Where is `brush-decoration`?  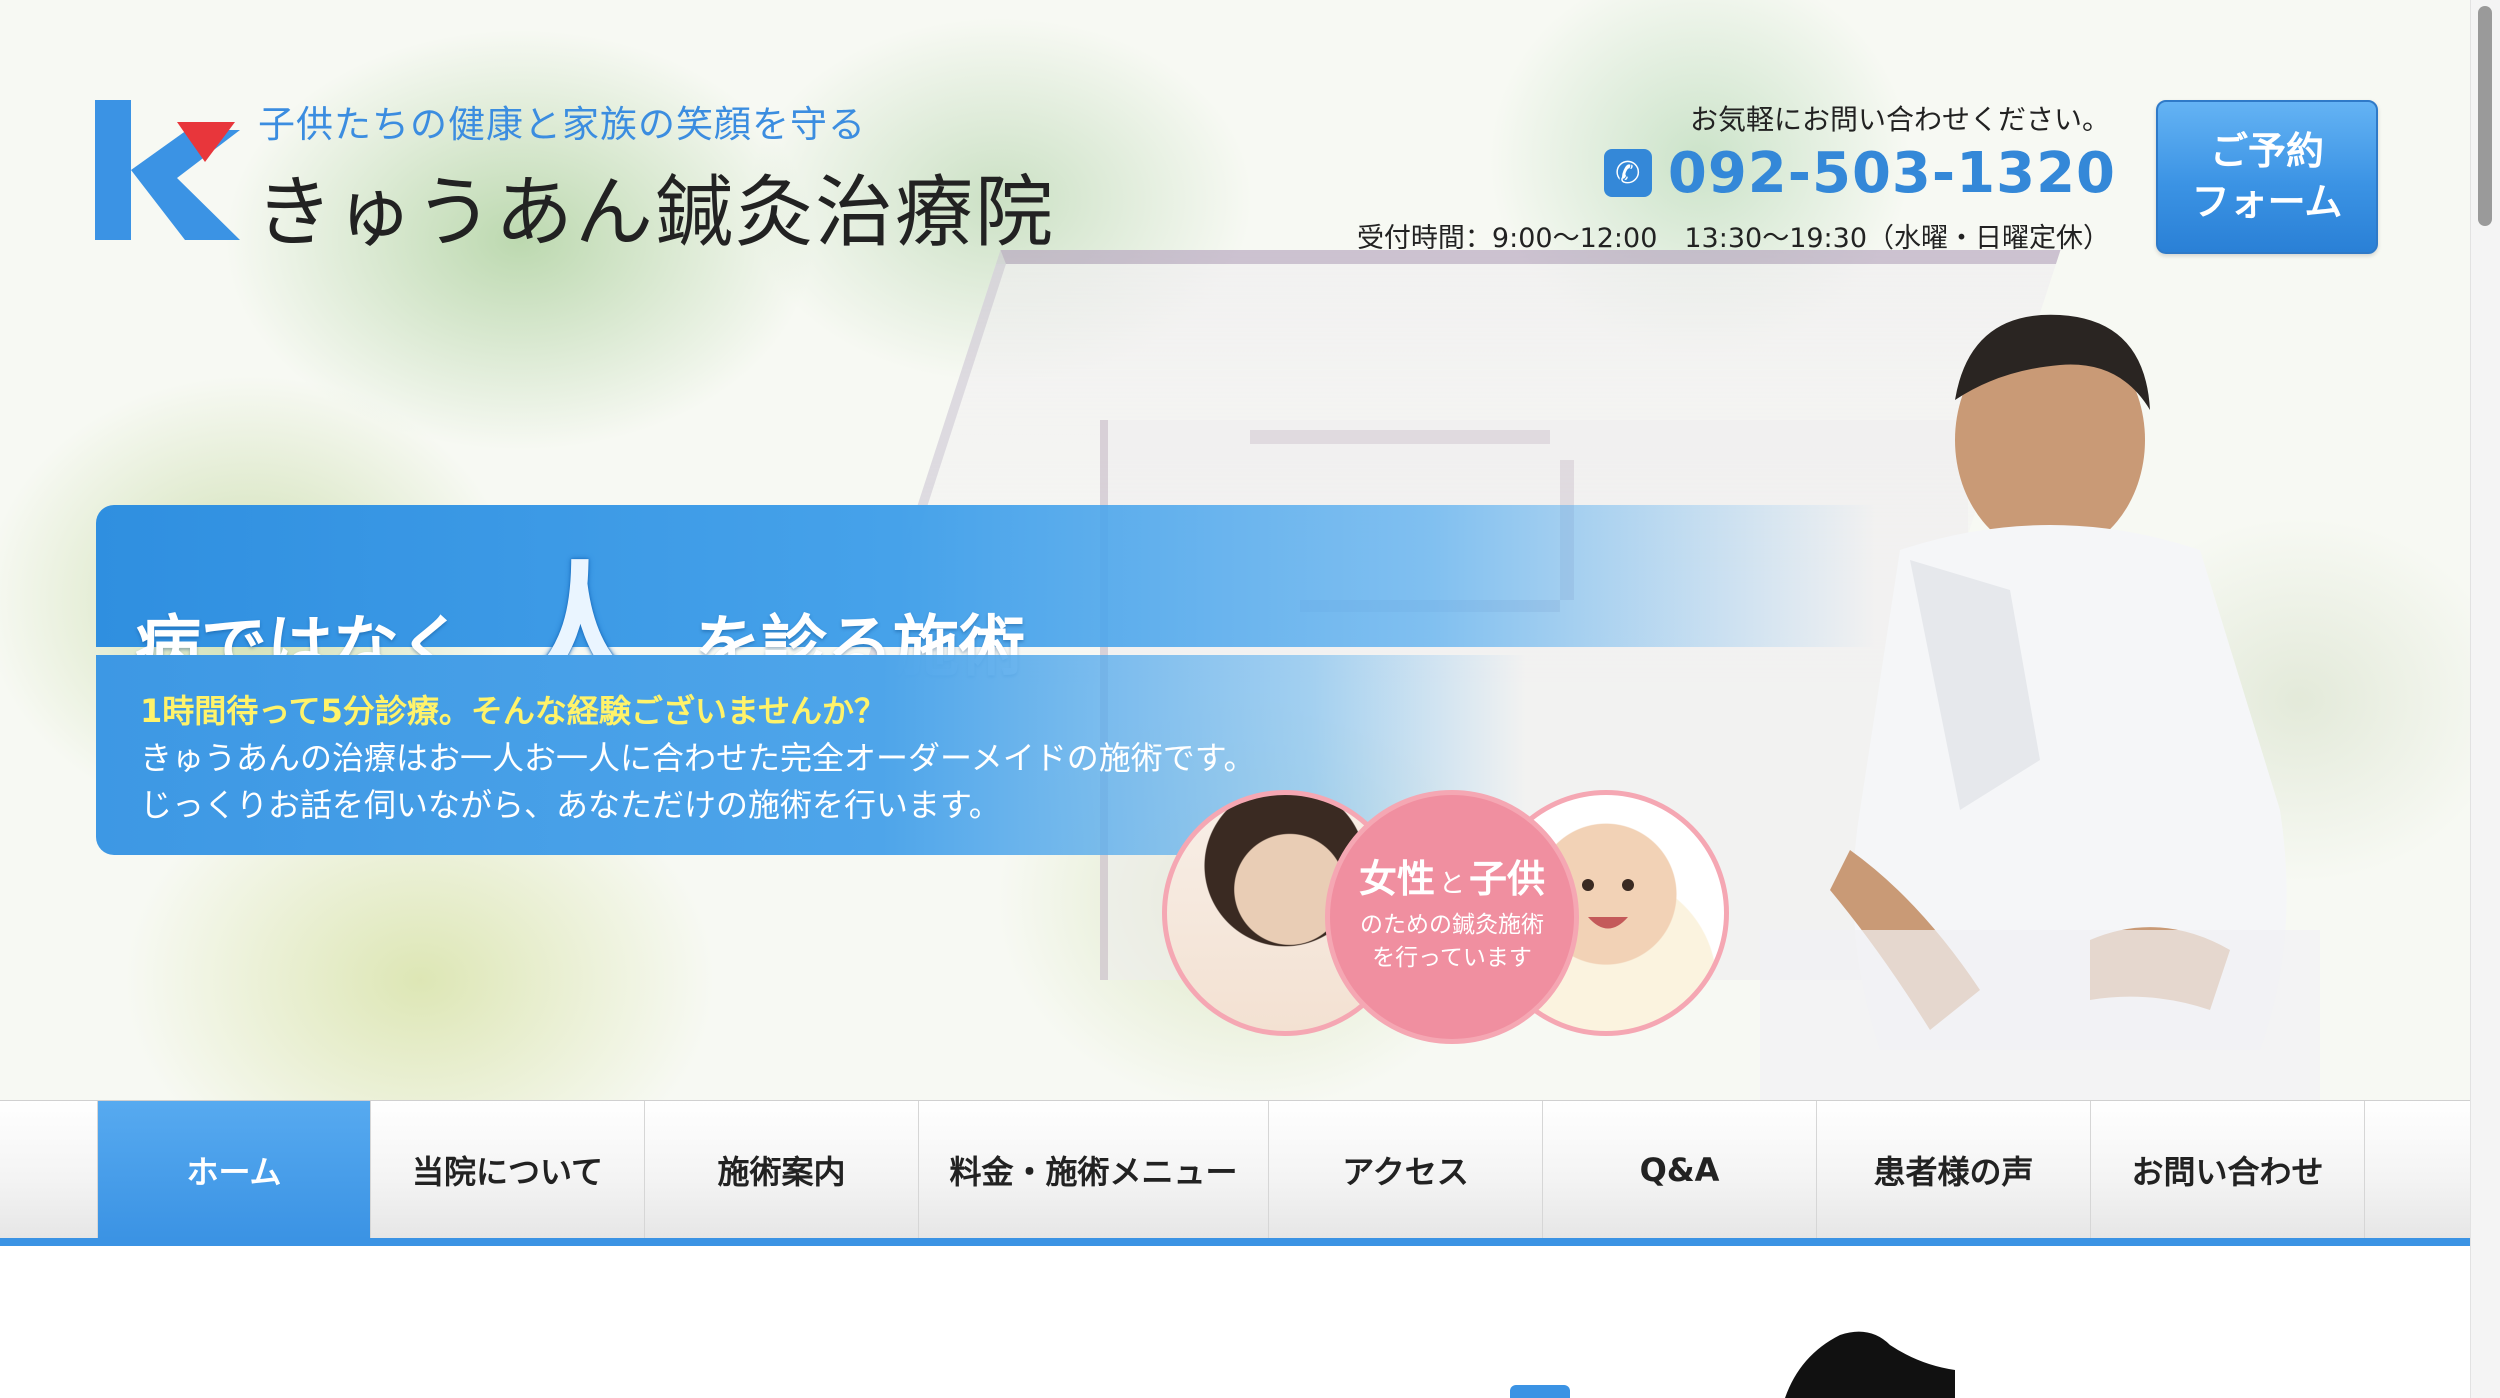
brush-decoration is located at coordinates (1870, 1364).